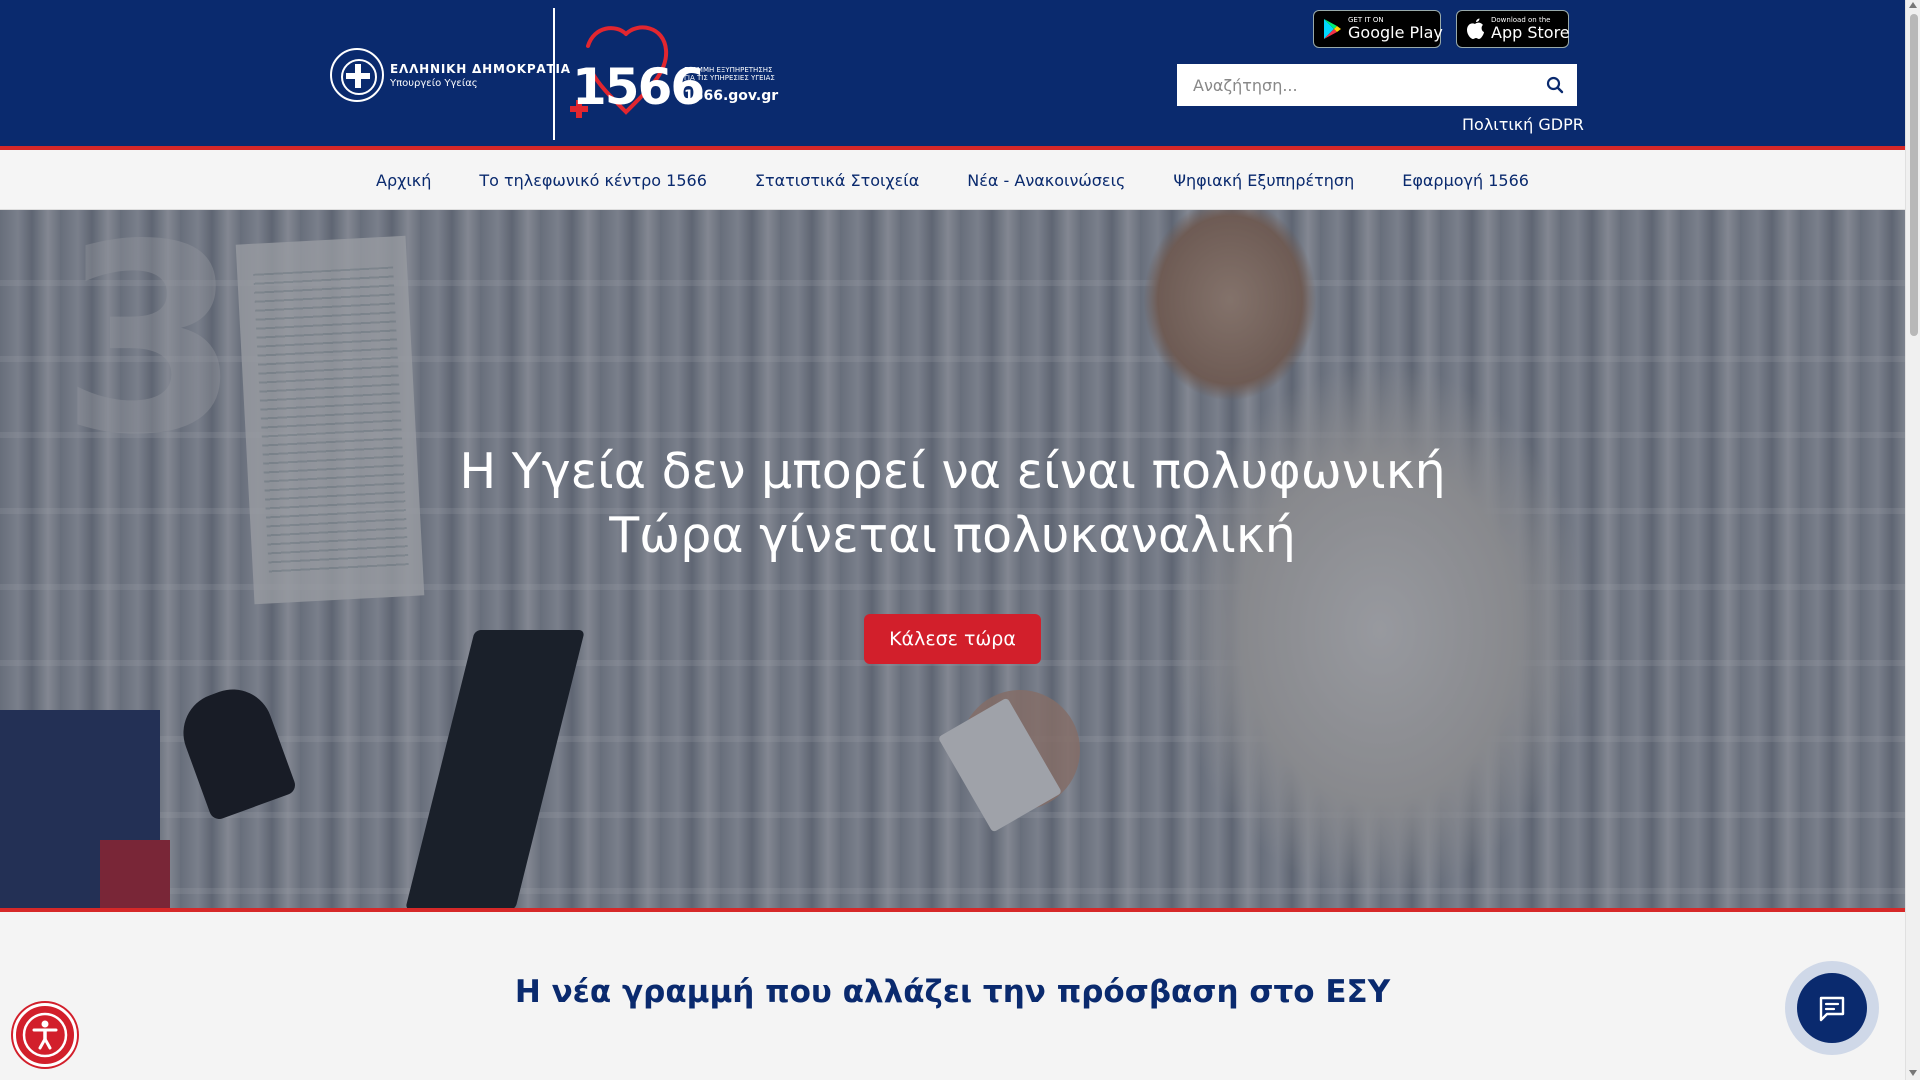 The width and height of the screenshot is (1920, 1080). I want to click on scroll-thumb, so click(1914, 175).